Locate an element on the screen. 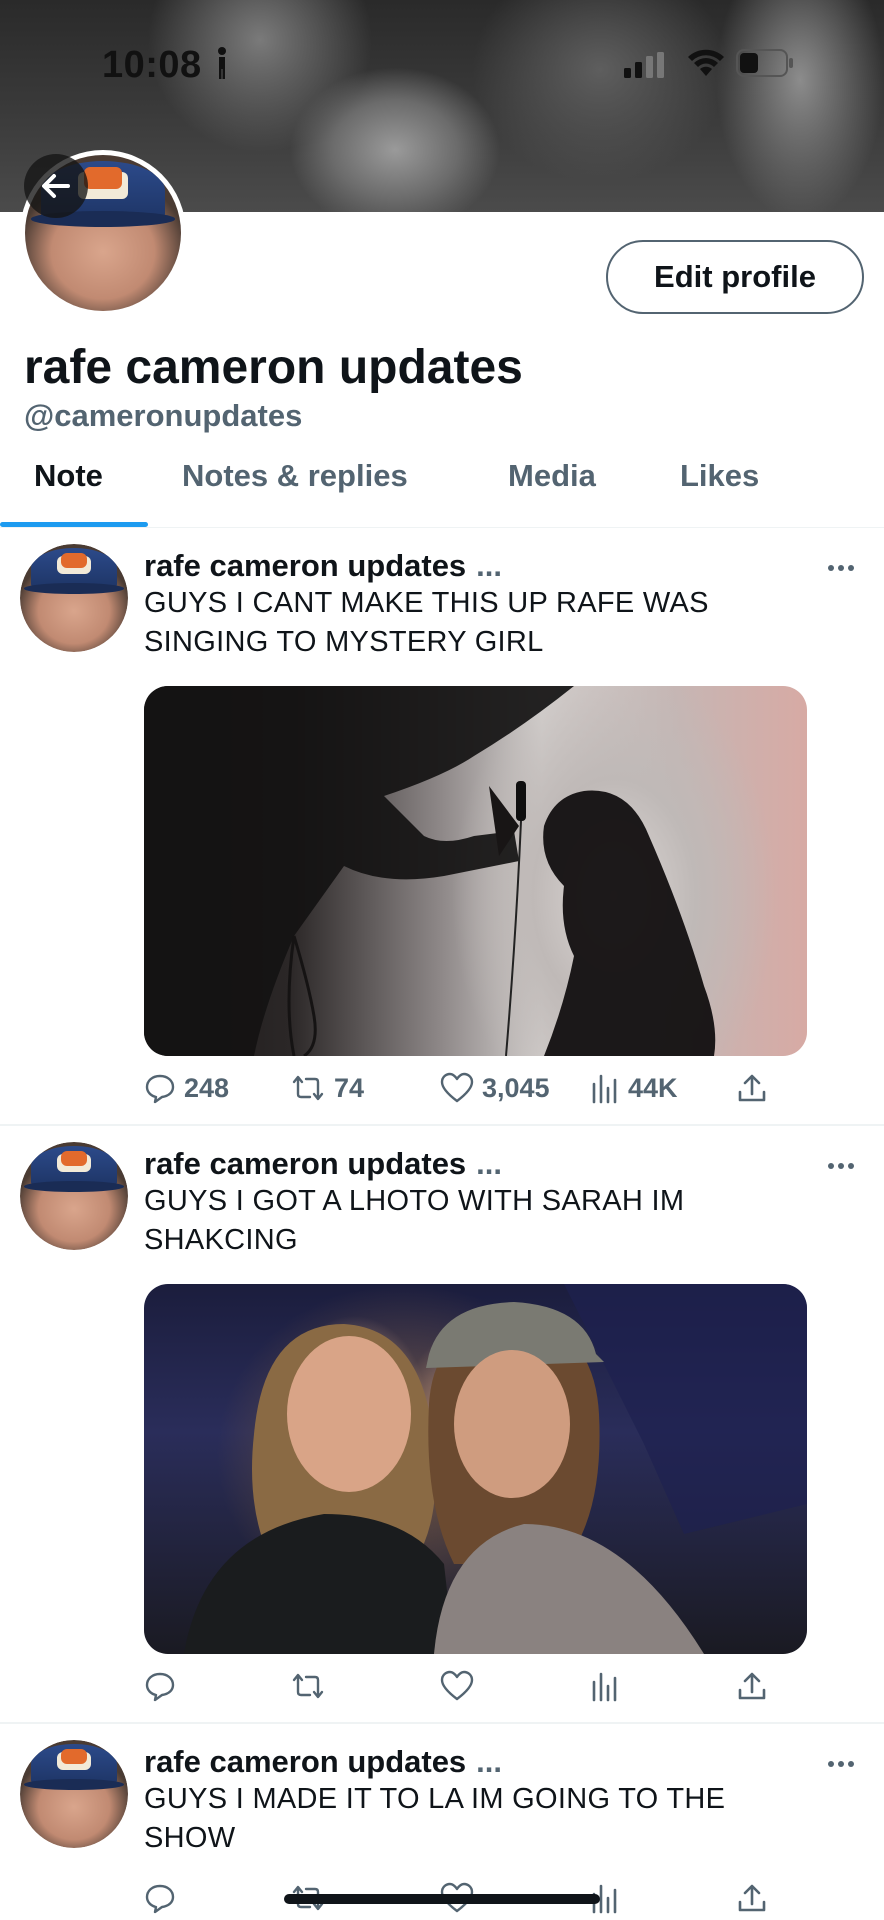 Image resolution: width=884 pixels, height=1920 pixels. profile-tabs: Note Notes & replies Media Likes is located at coordinates (442, 487).